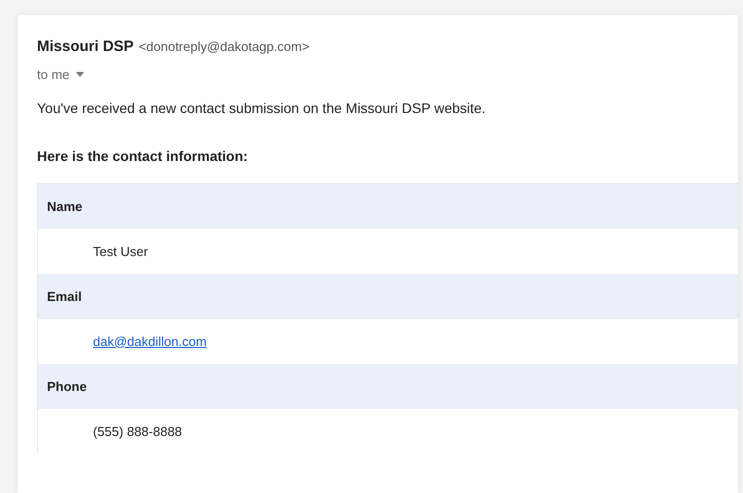 Image resolution: width=743 pixels, height=493 pixels. What do you see at coordinates (53, 75) in the screenshot?
I see `recipient-label: to me` at bounding box center [53, 75].